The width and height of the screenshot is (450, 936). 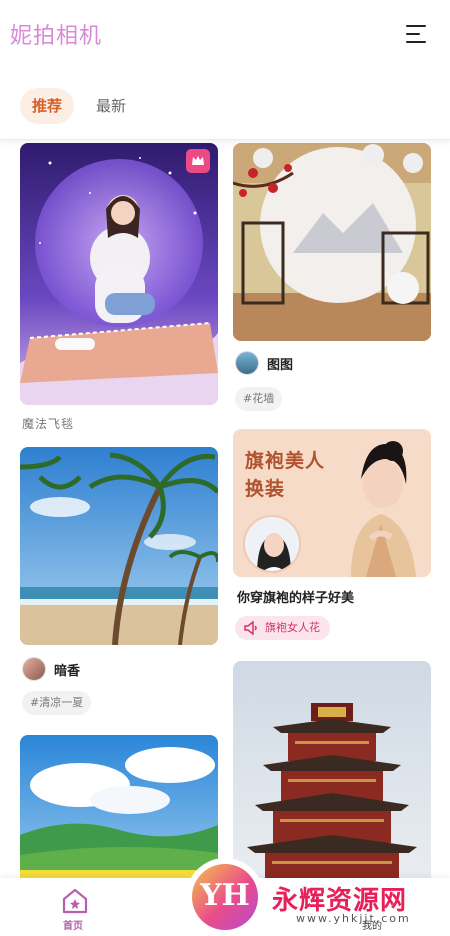 I want to click on template-card-magic-carpet: 魔法飞毯, so click(x=119, y=288).